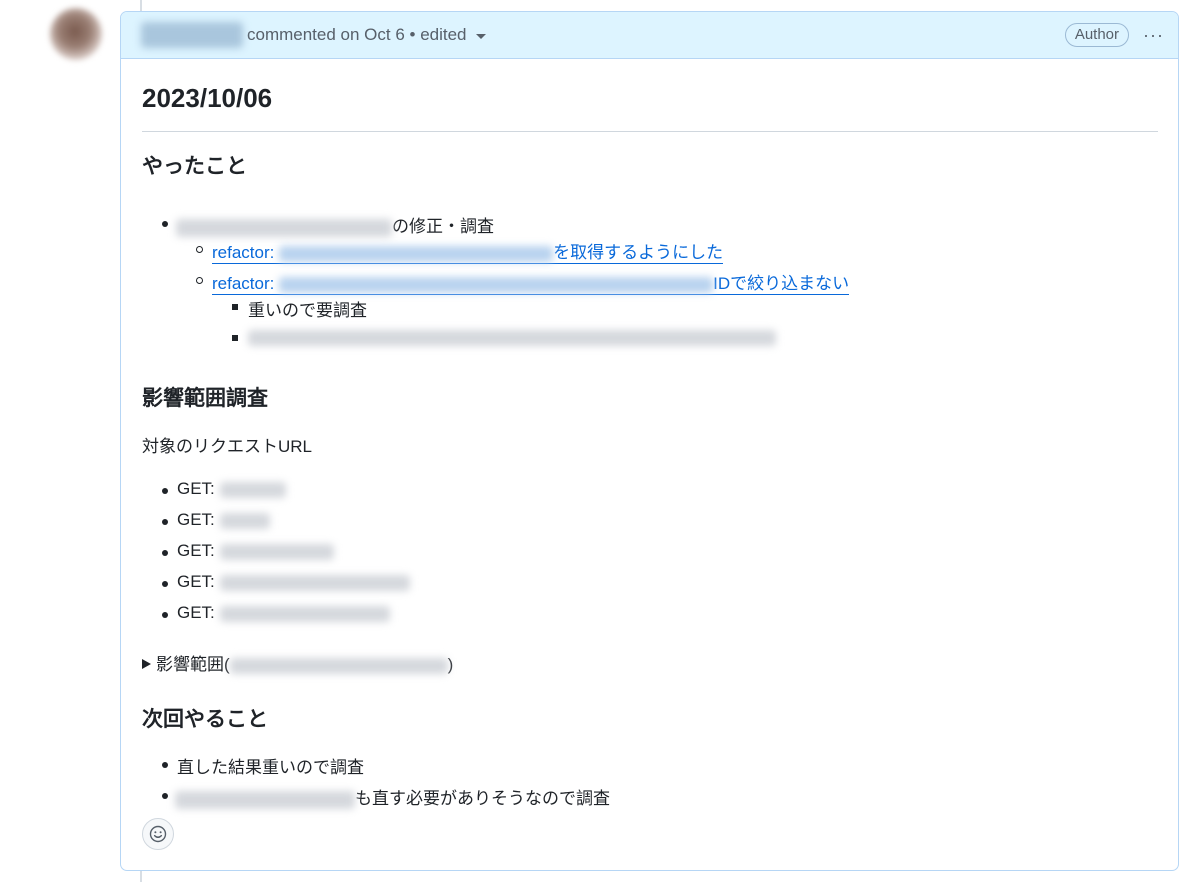 Image resolution: width=1200 pixels, height=882 pixels. I want to click on list-item: 直した結果重いので調査, so click(270, 767).